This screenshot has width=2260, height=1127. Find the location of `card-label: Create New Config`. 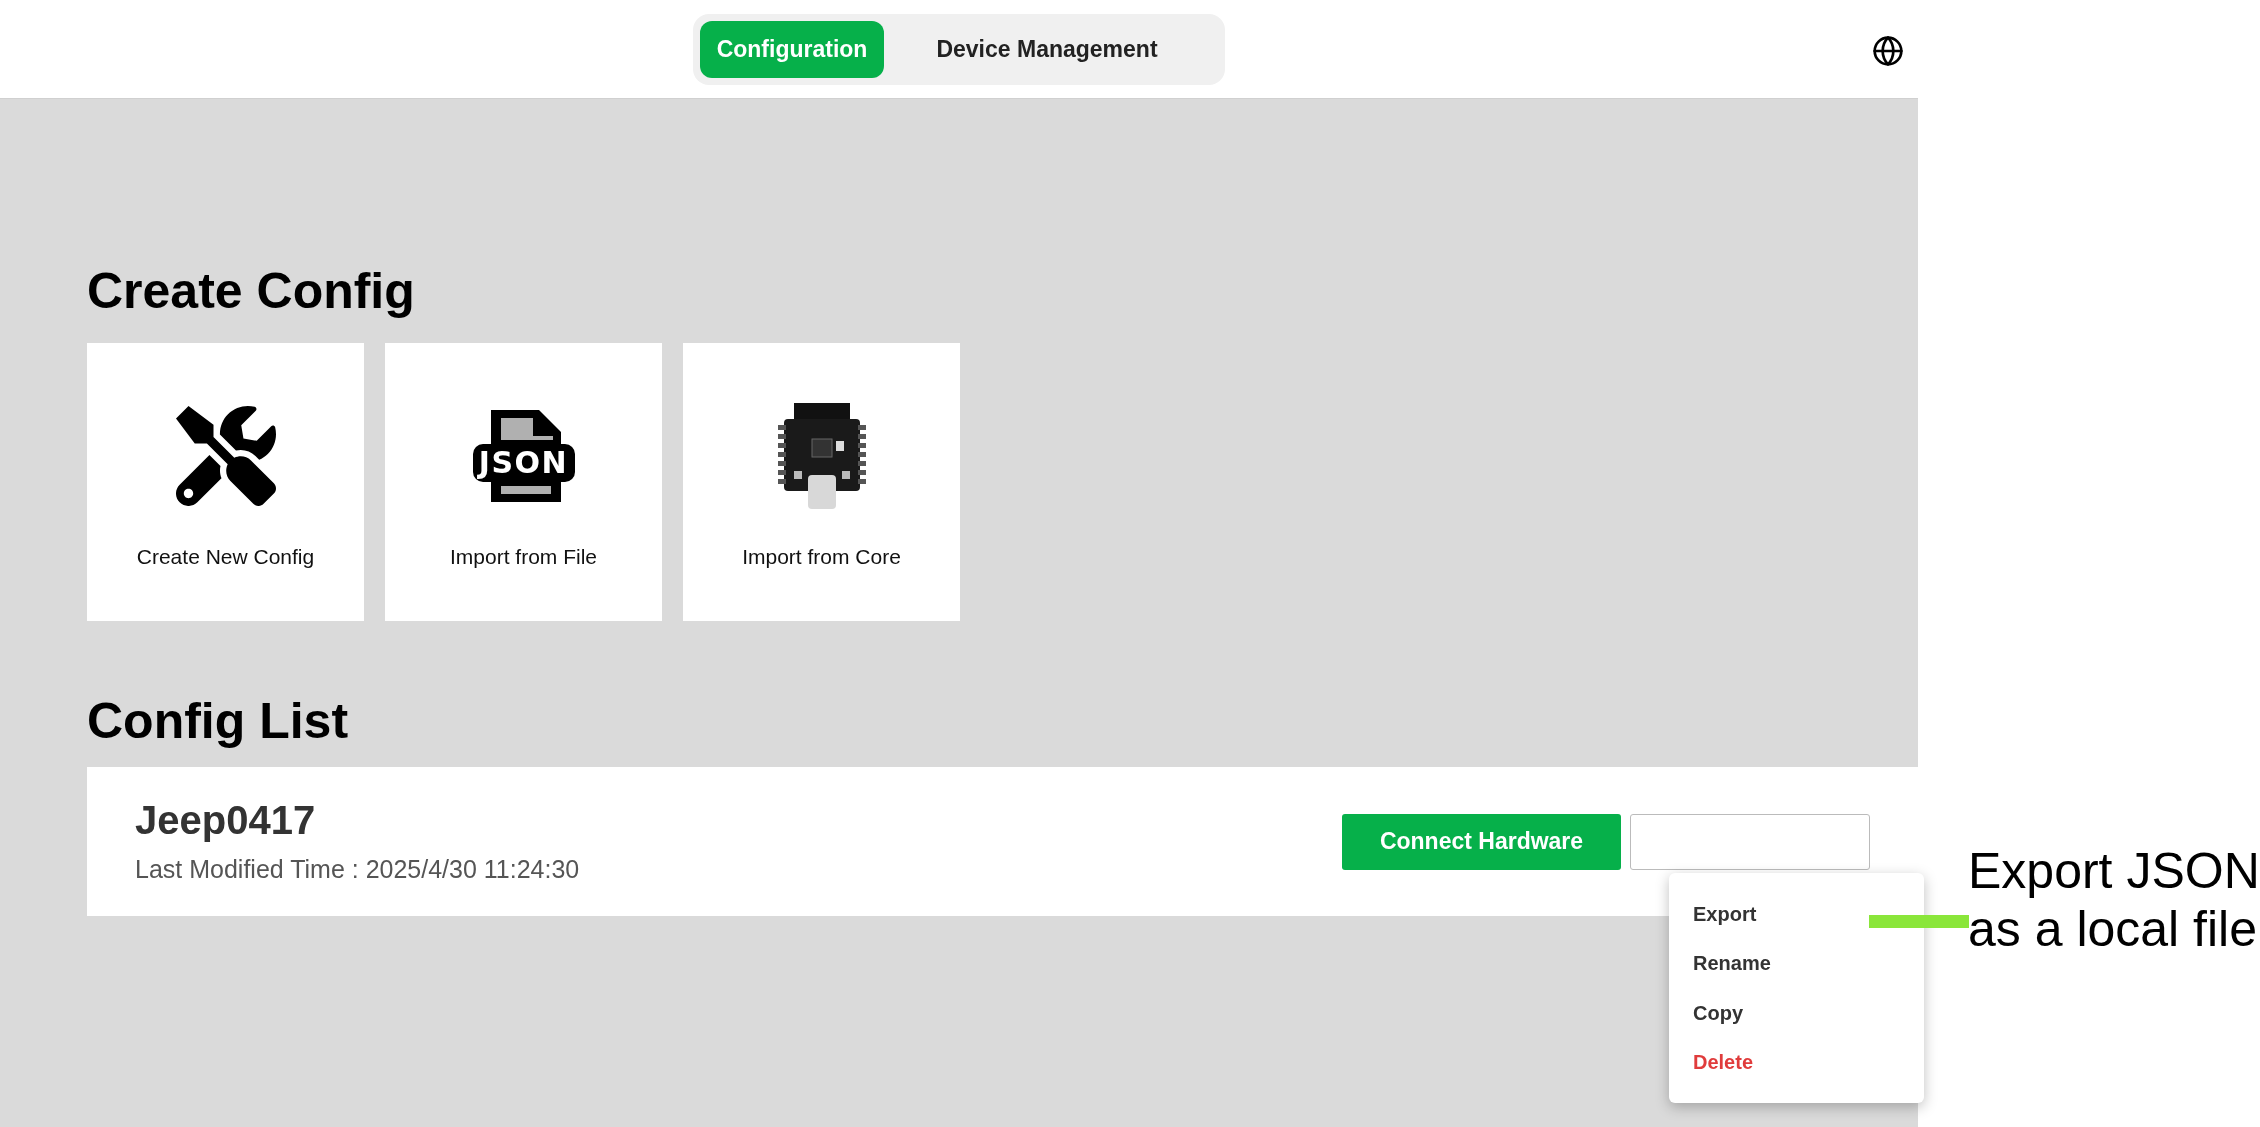

card-label: Create New Config is located at coordinates (225, 557).